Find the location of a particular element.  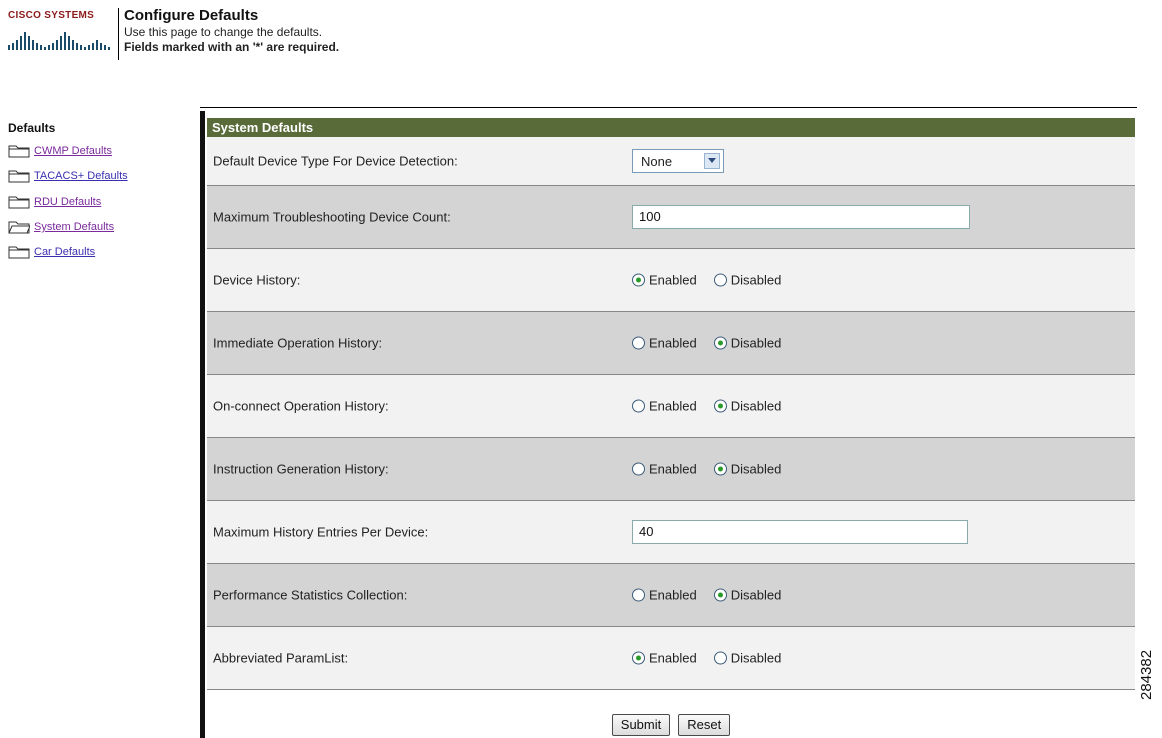

header-rule is located at coordinates (668, 107).